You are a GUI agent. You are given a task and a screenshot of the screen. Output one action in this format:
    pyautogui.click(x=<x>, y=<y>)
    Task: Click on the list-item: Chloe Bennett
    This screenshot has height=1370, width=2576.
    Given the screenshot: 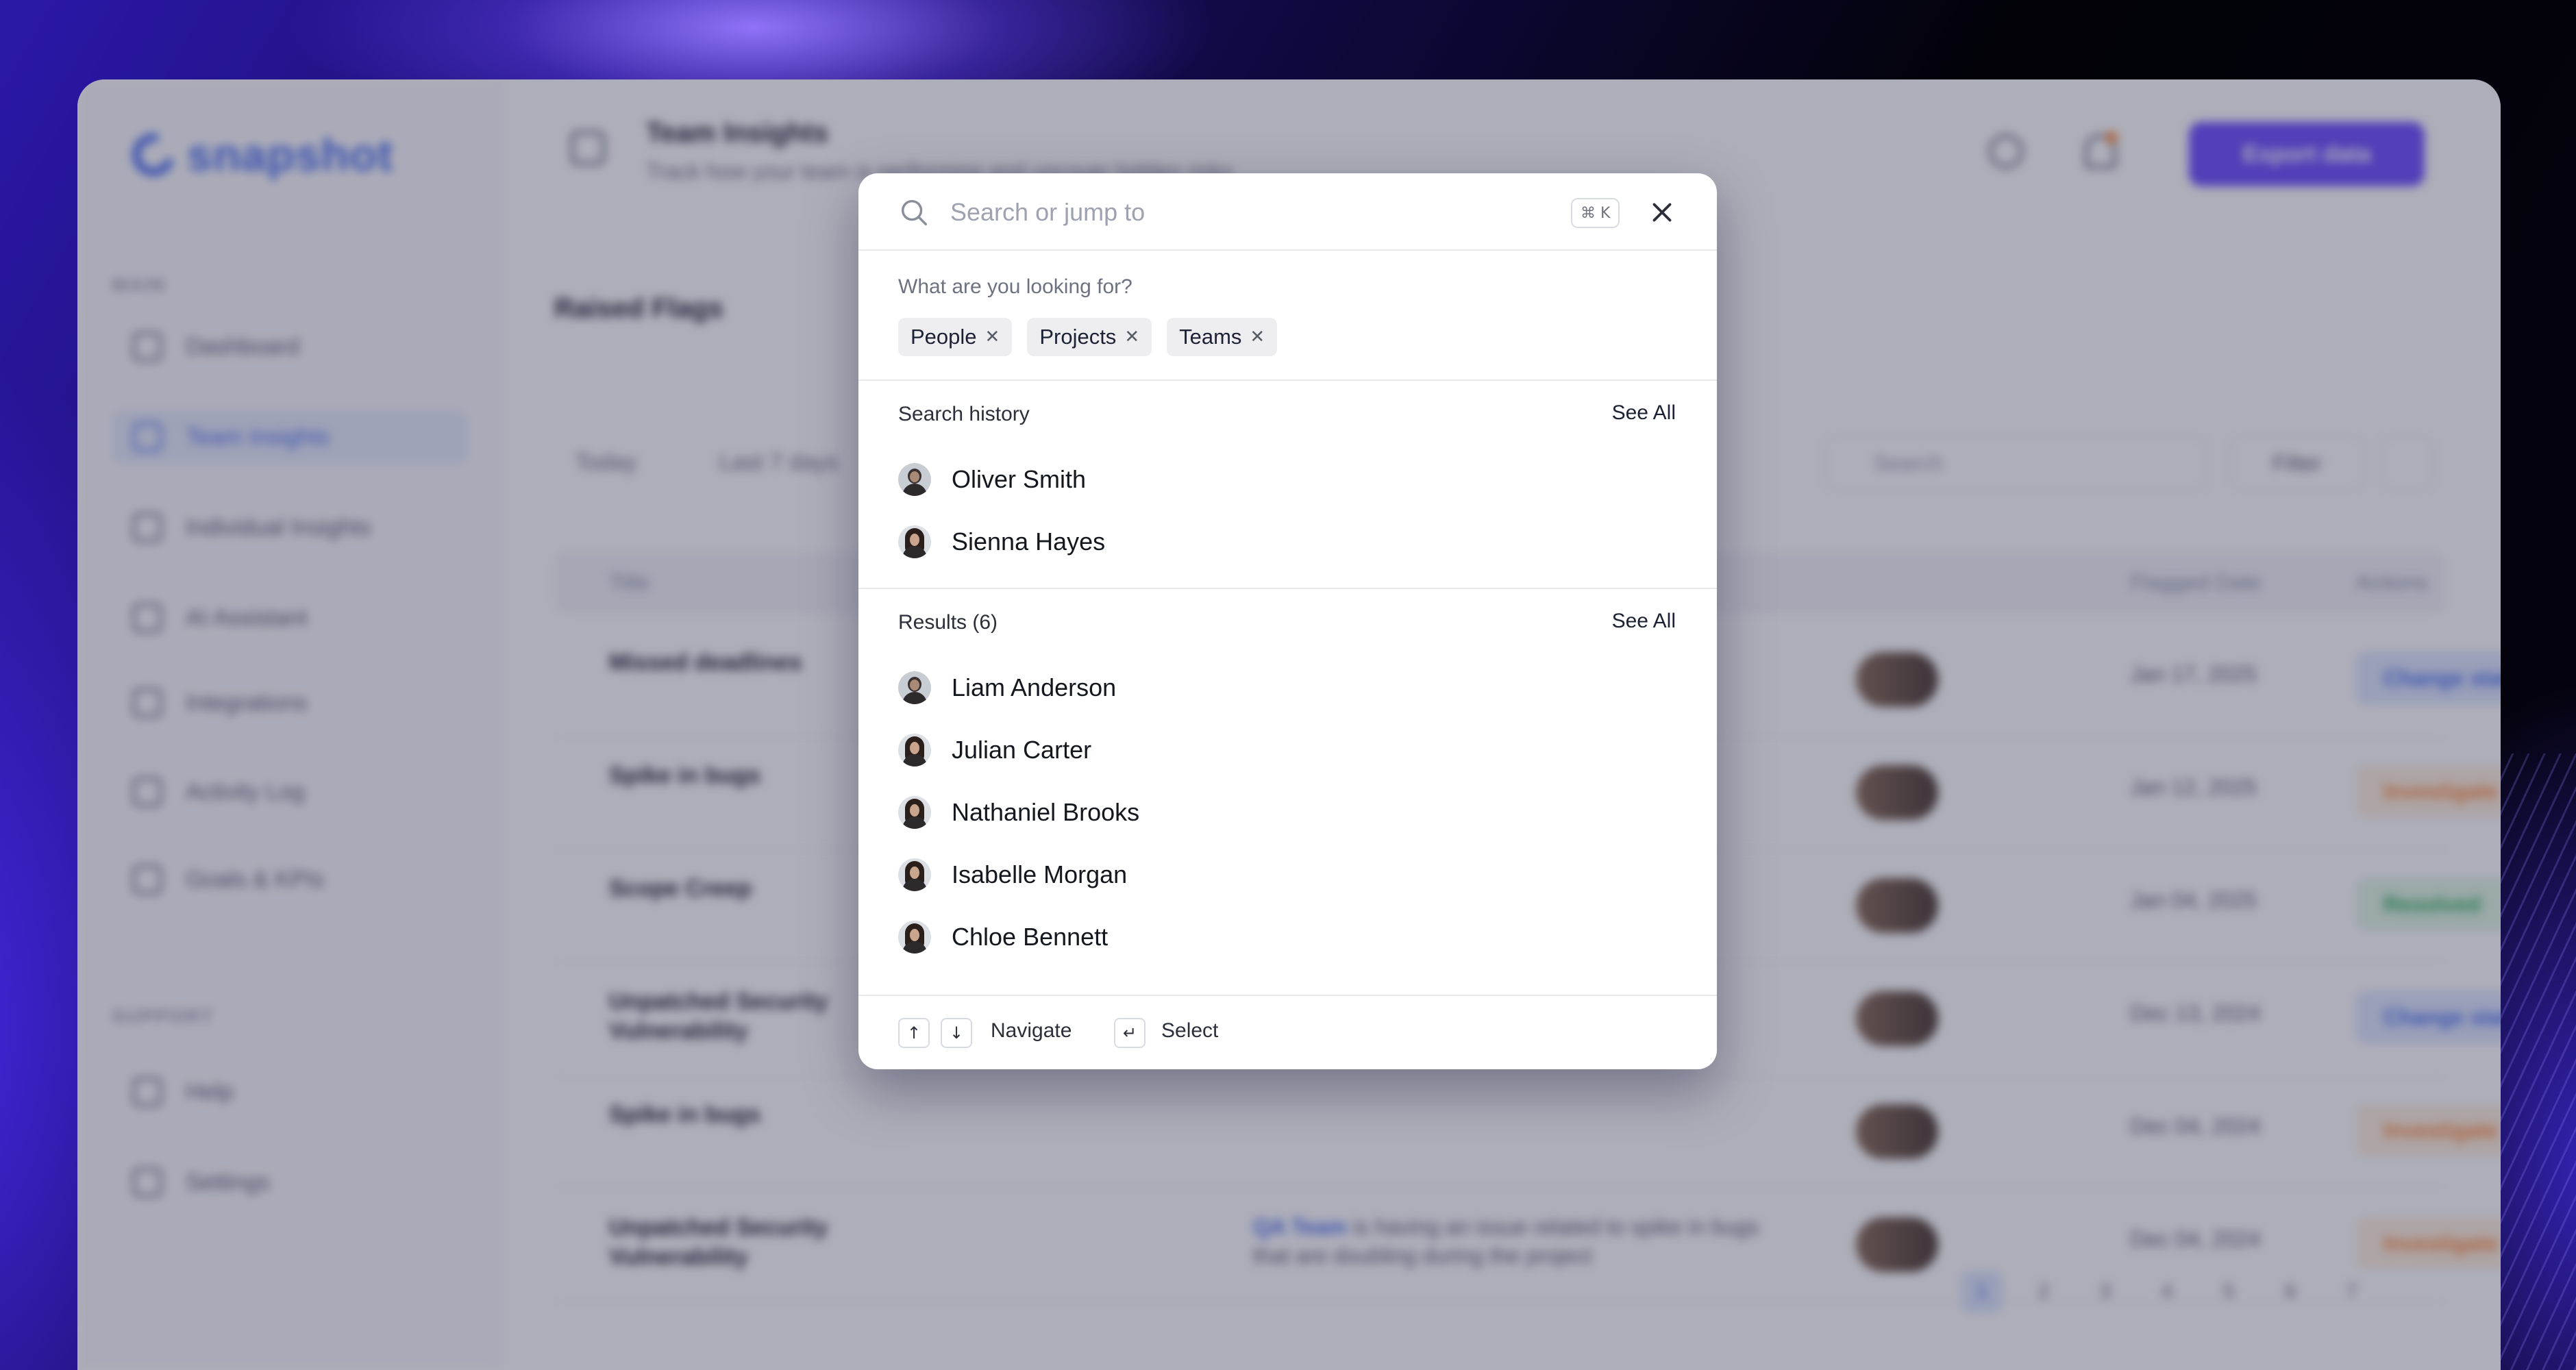 What is the action you would take?
    pyautogui.click(x=1018, y=937)
    